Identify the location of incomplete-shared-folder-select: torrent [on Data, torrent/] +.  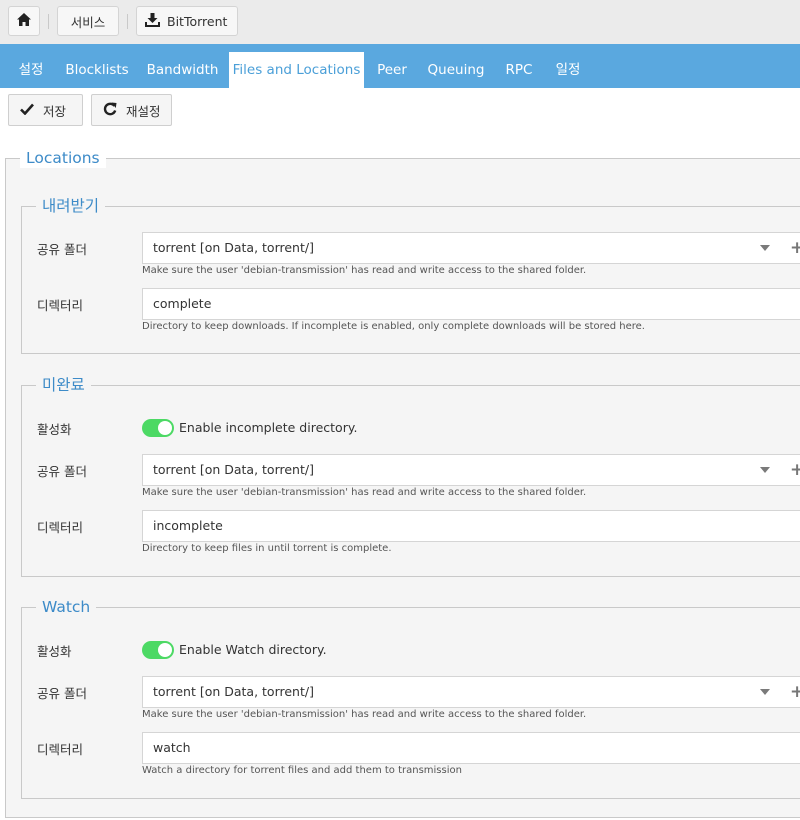
(471, 470).